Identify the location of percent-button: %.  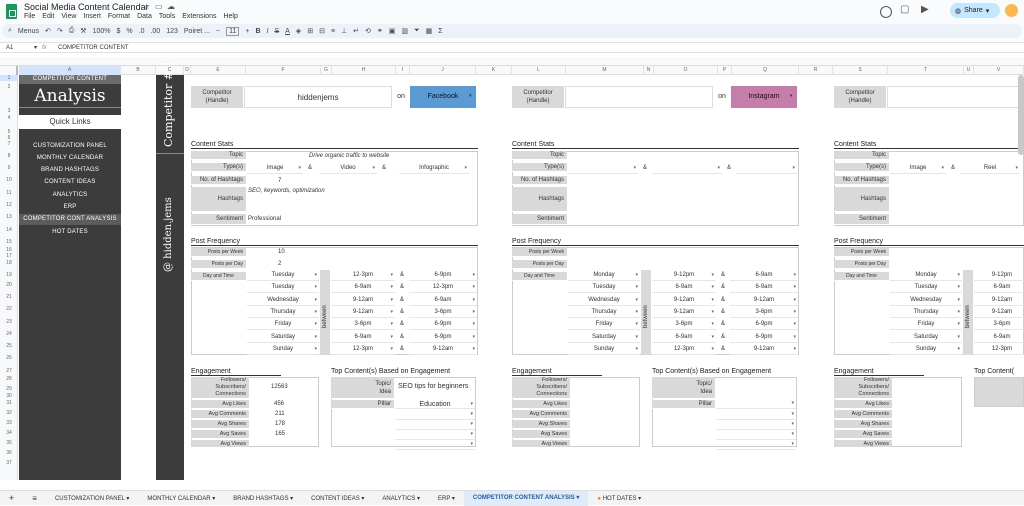
(129, 31).